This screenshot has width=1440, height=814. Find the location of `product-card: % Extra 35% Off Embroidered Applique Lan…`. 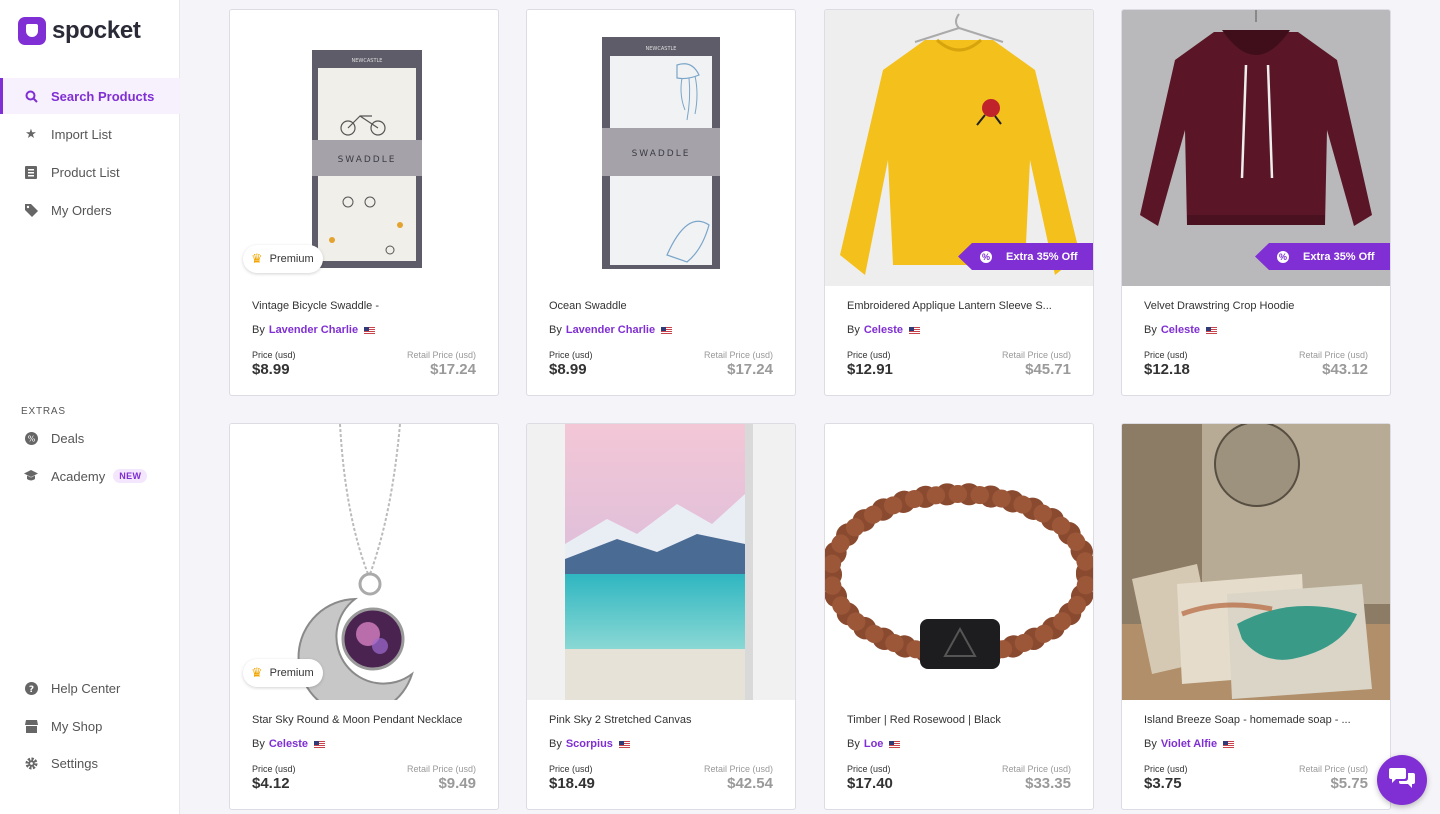

product-card: % Extra 35% Off Embroidered Applique Lan… is located at coordinates (959, 202).